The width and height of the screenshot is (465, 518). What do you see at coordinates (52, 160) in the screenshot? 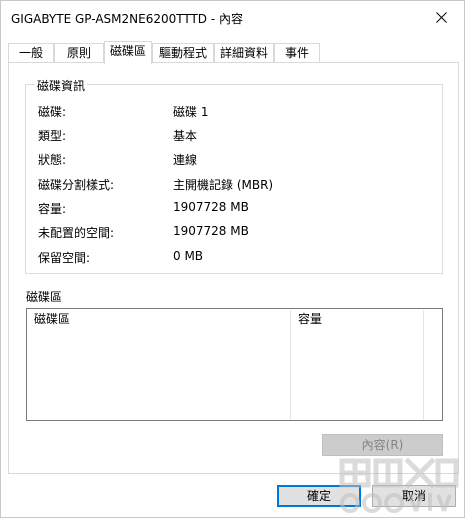
I see `status-label: 狀態:` at bounding box center [52, 160].